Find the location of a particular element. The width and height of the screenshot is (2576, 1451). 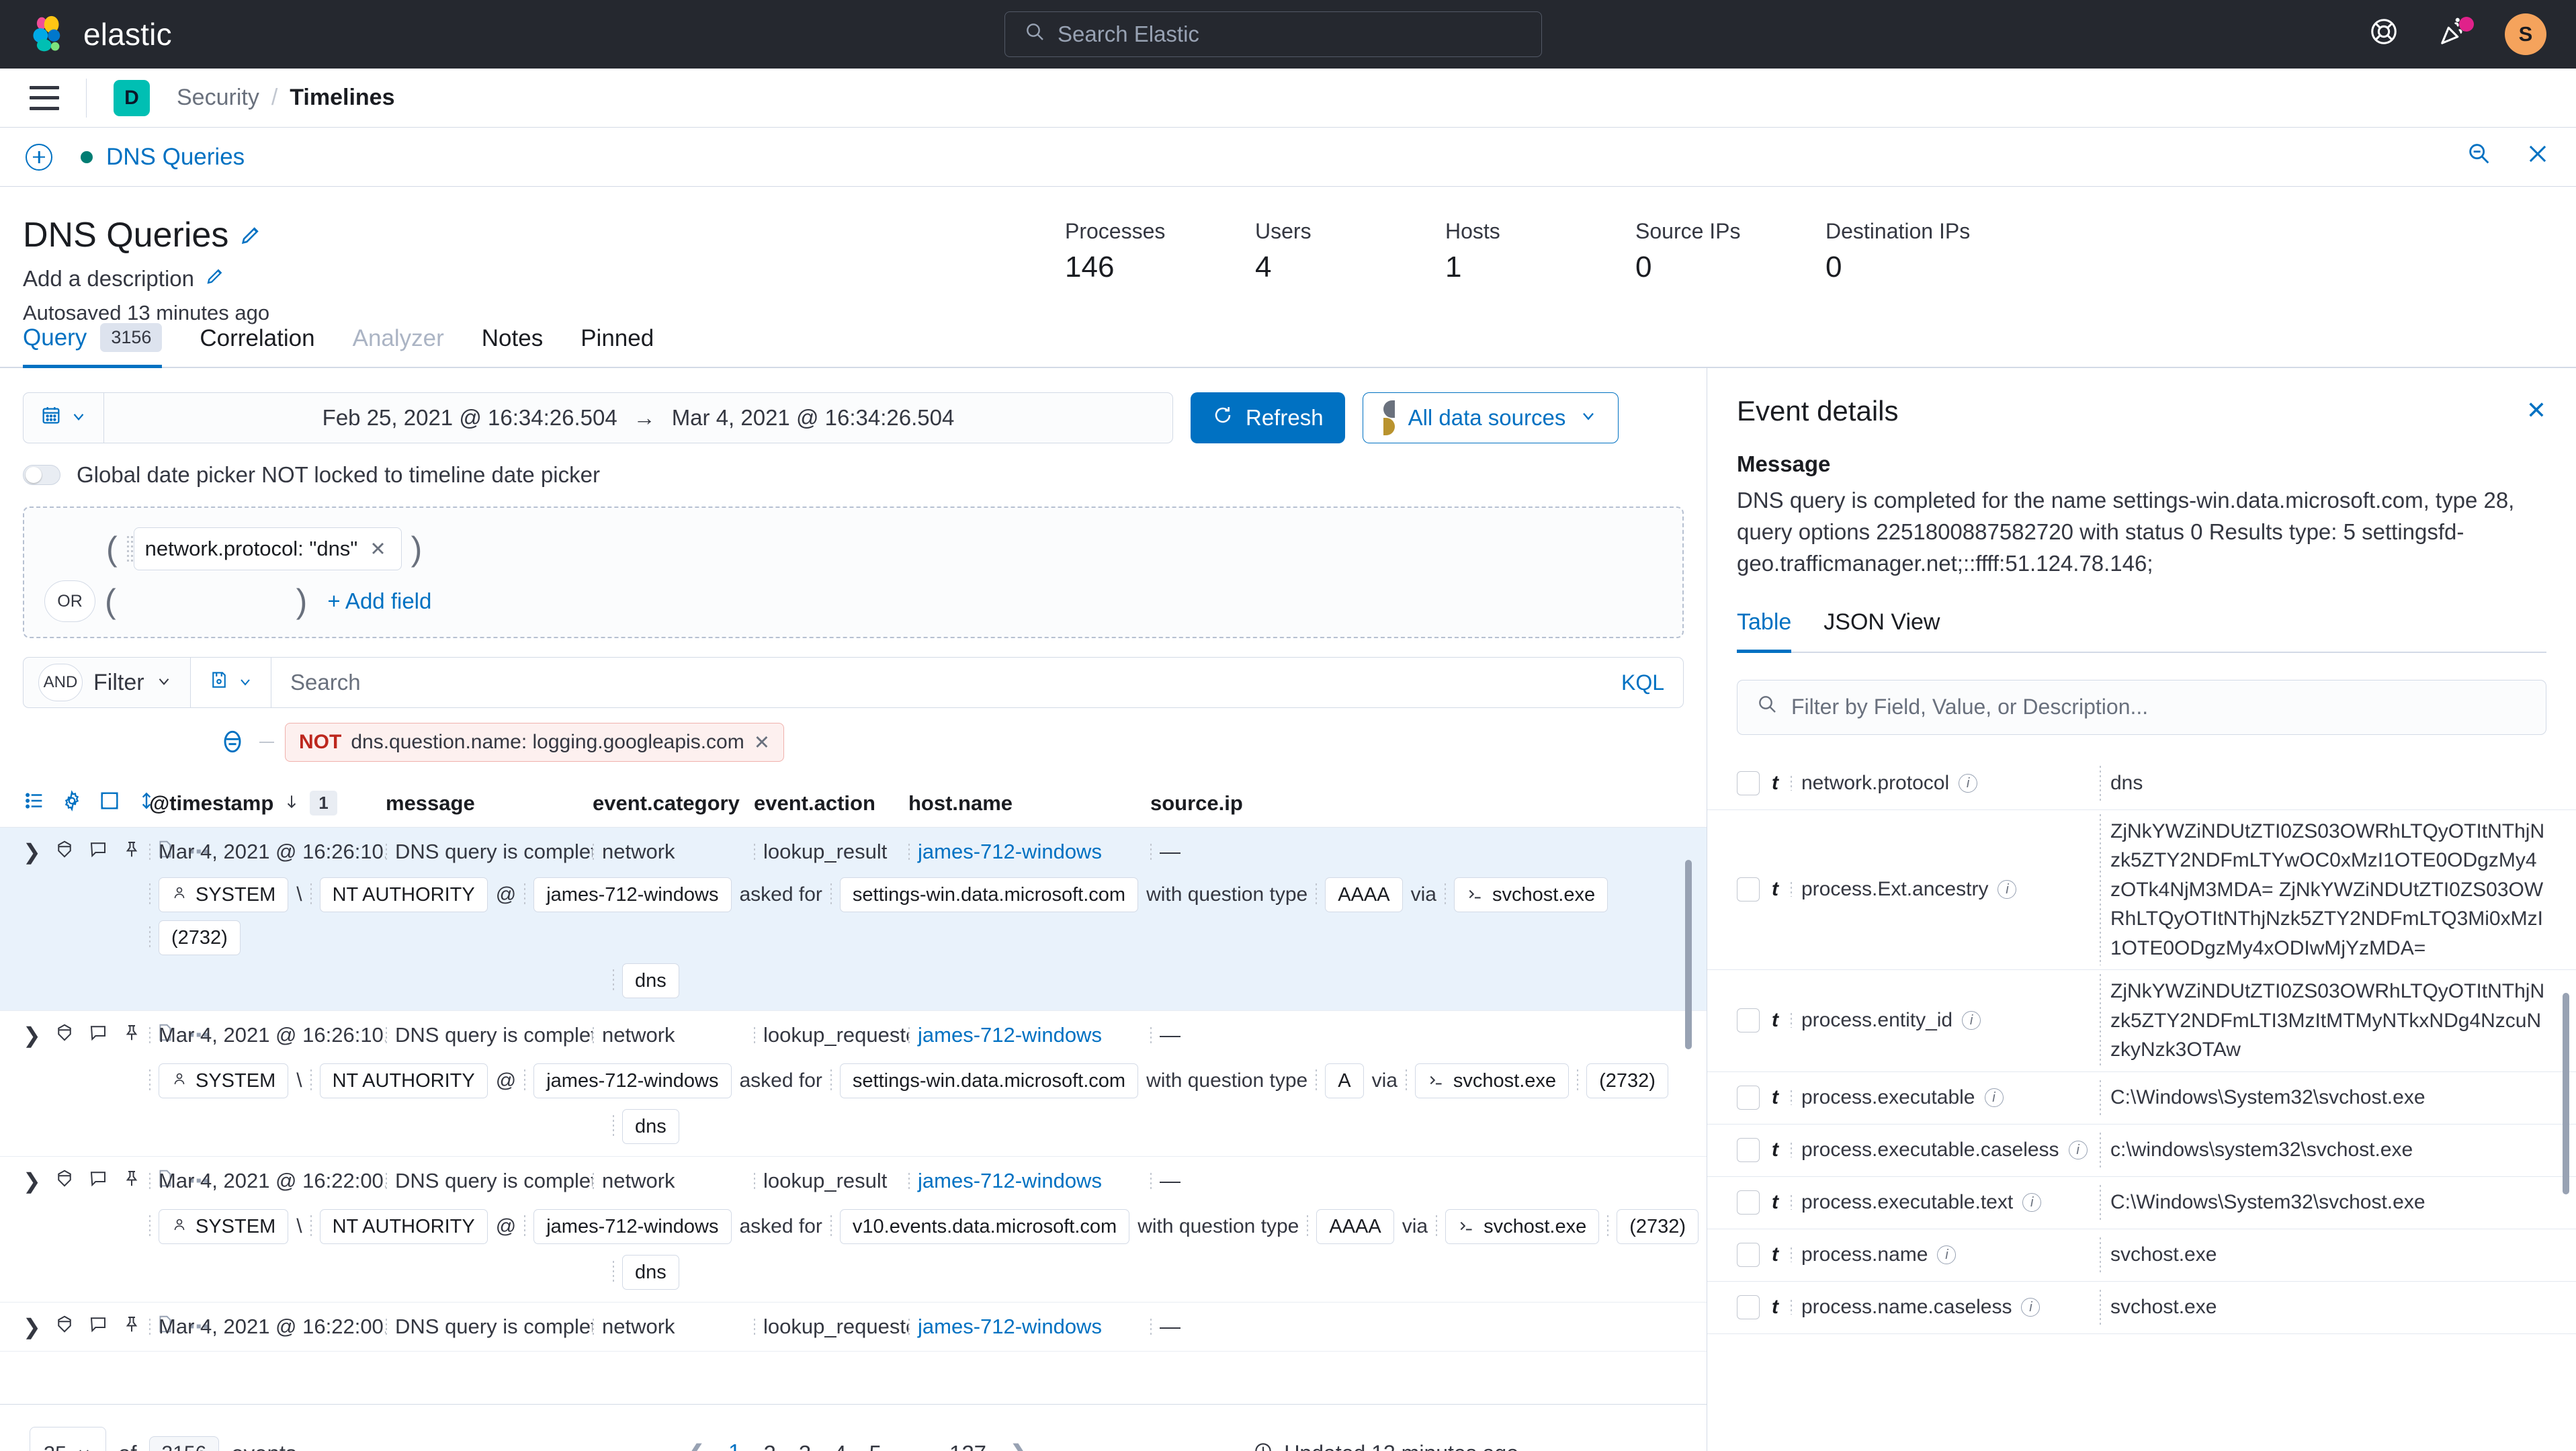

kql-search-bar: Search KQL is located at coordinates (937, 682).